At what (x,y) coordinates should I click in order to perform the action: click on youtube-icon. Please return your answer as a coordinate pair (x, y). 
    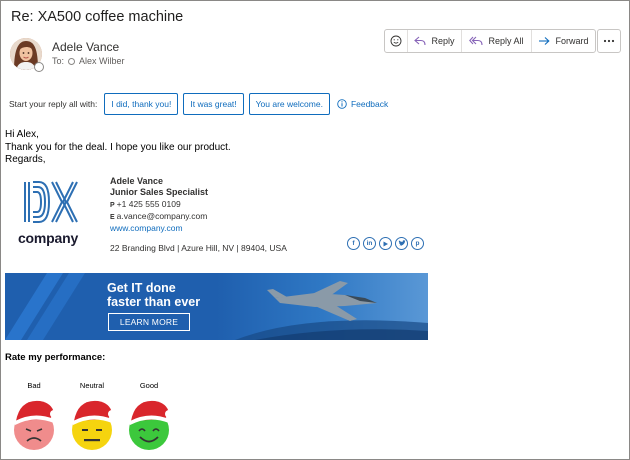
    Looking at the image, I should click on (385, 243).